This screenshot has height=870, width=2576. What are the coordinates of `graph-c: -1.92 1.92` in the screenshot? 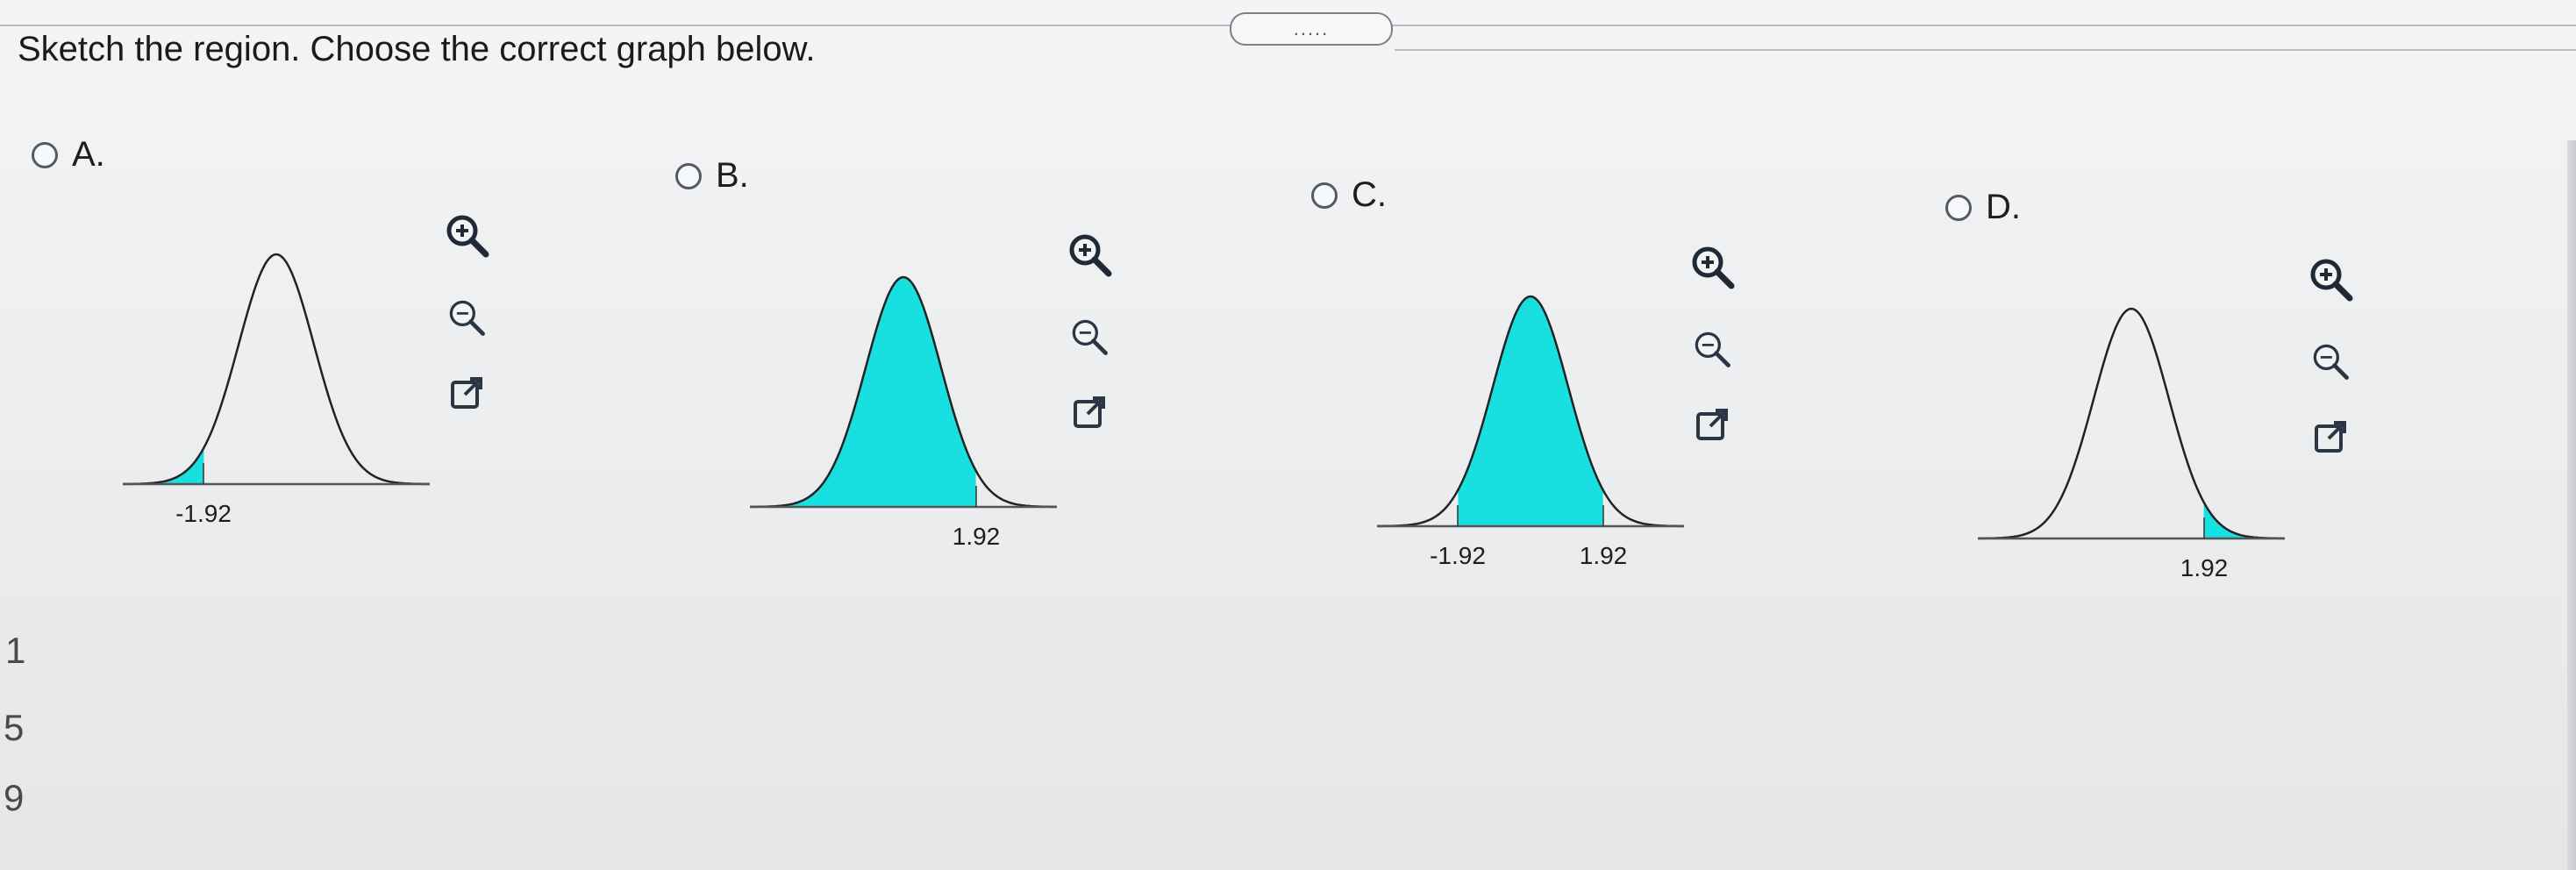 It's located at (1531, 432).